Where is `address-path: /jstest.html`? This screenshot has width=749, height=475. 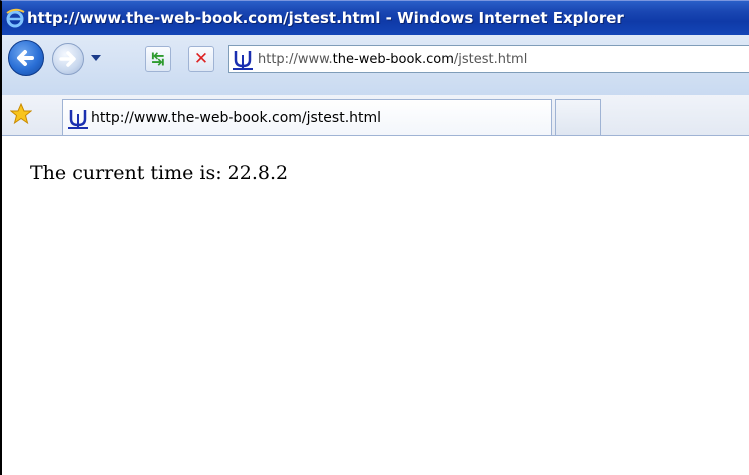
address-path: /jstest.html is located at coordinates (490, 59).